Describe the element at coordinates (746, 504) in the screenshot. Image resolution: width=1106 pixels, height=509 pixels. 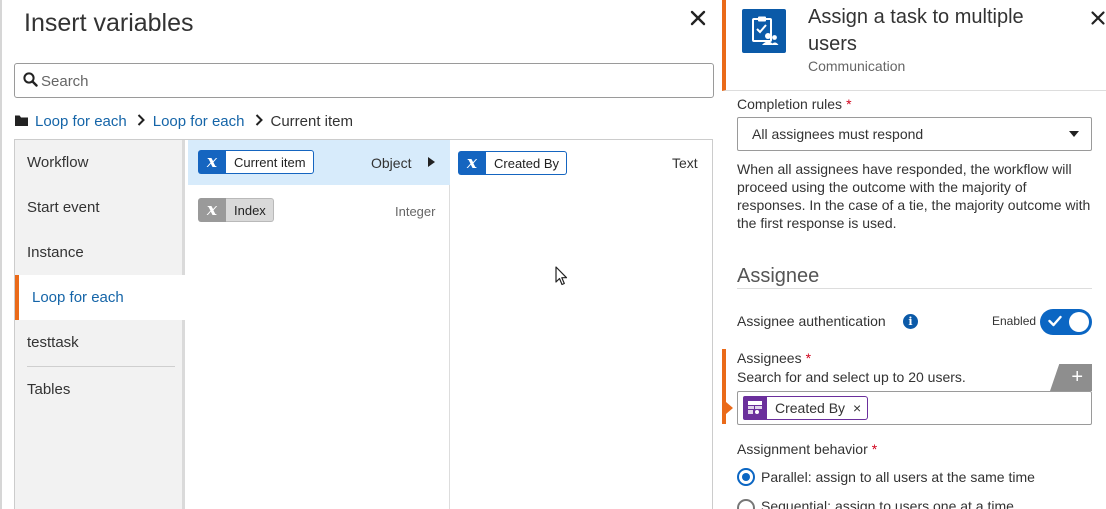
I see `radio-sequential` at that location.